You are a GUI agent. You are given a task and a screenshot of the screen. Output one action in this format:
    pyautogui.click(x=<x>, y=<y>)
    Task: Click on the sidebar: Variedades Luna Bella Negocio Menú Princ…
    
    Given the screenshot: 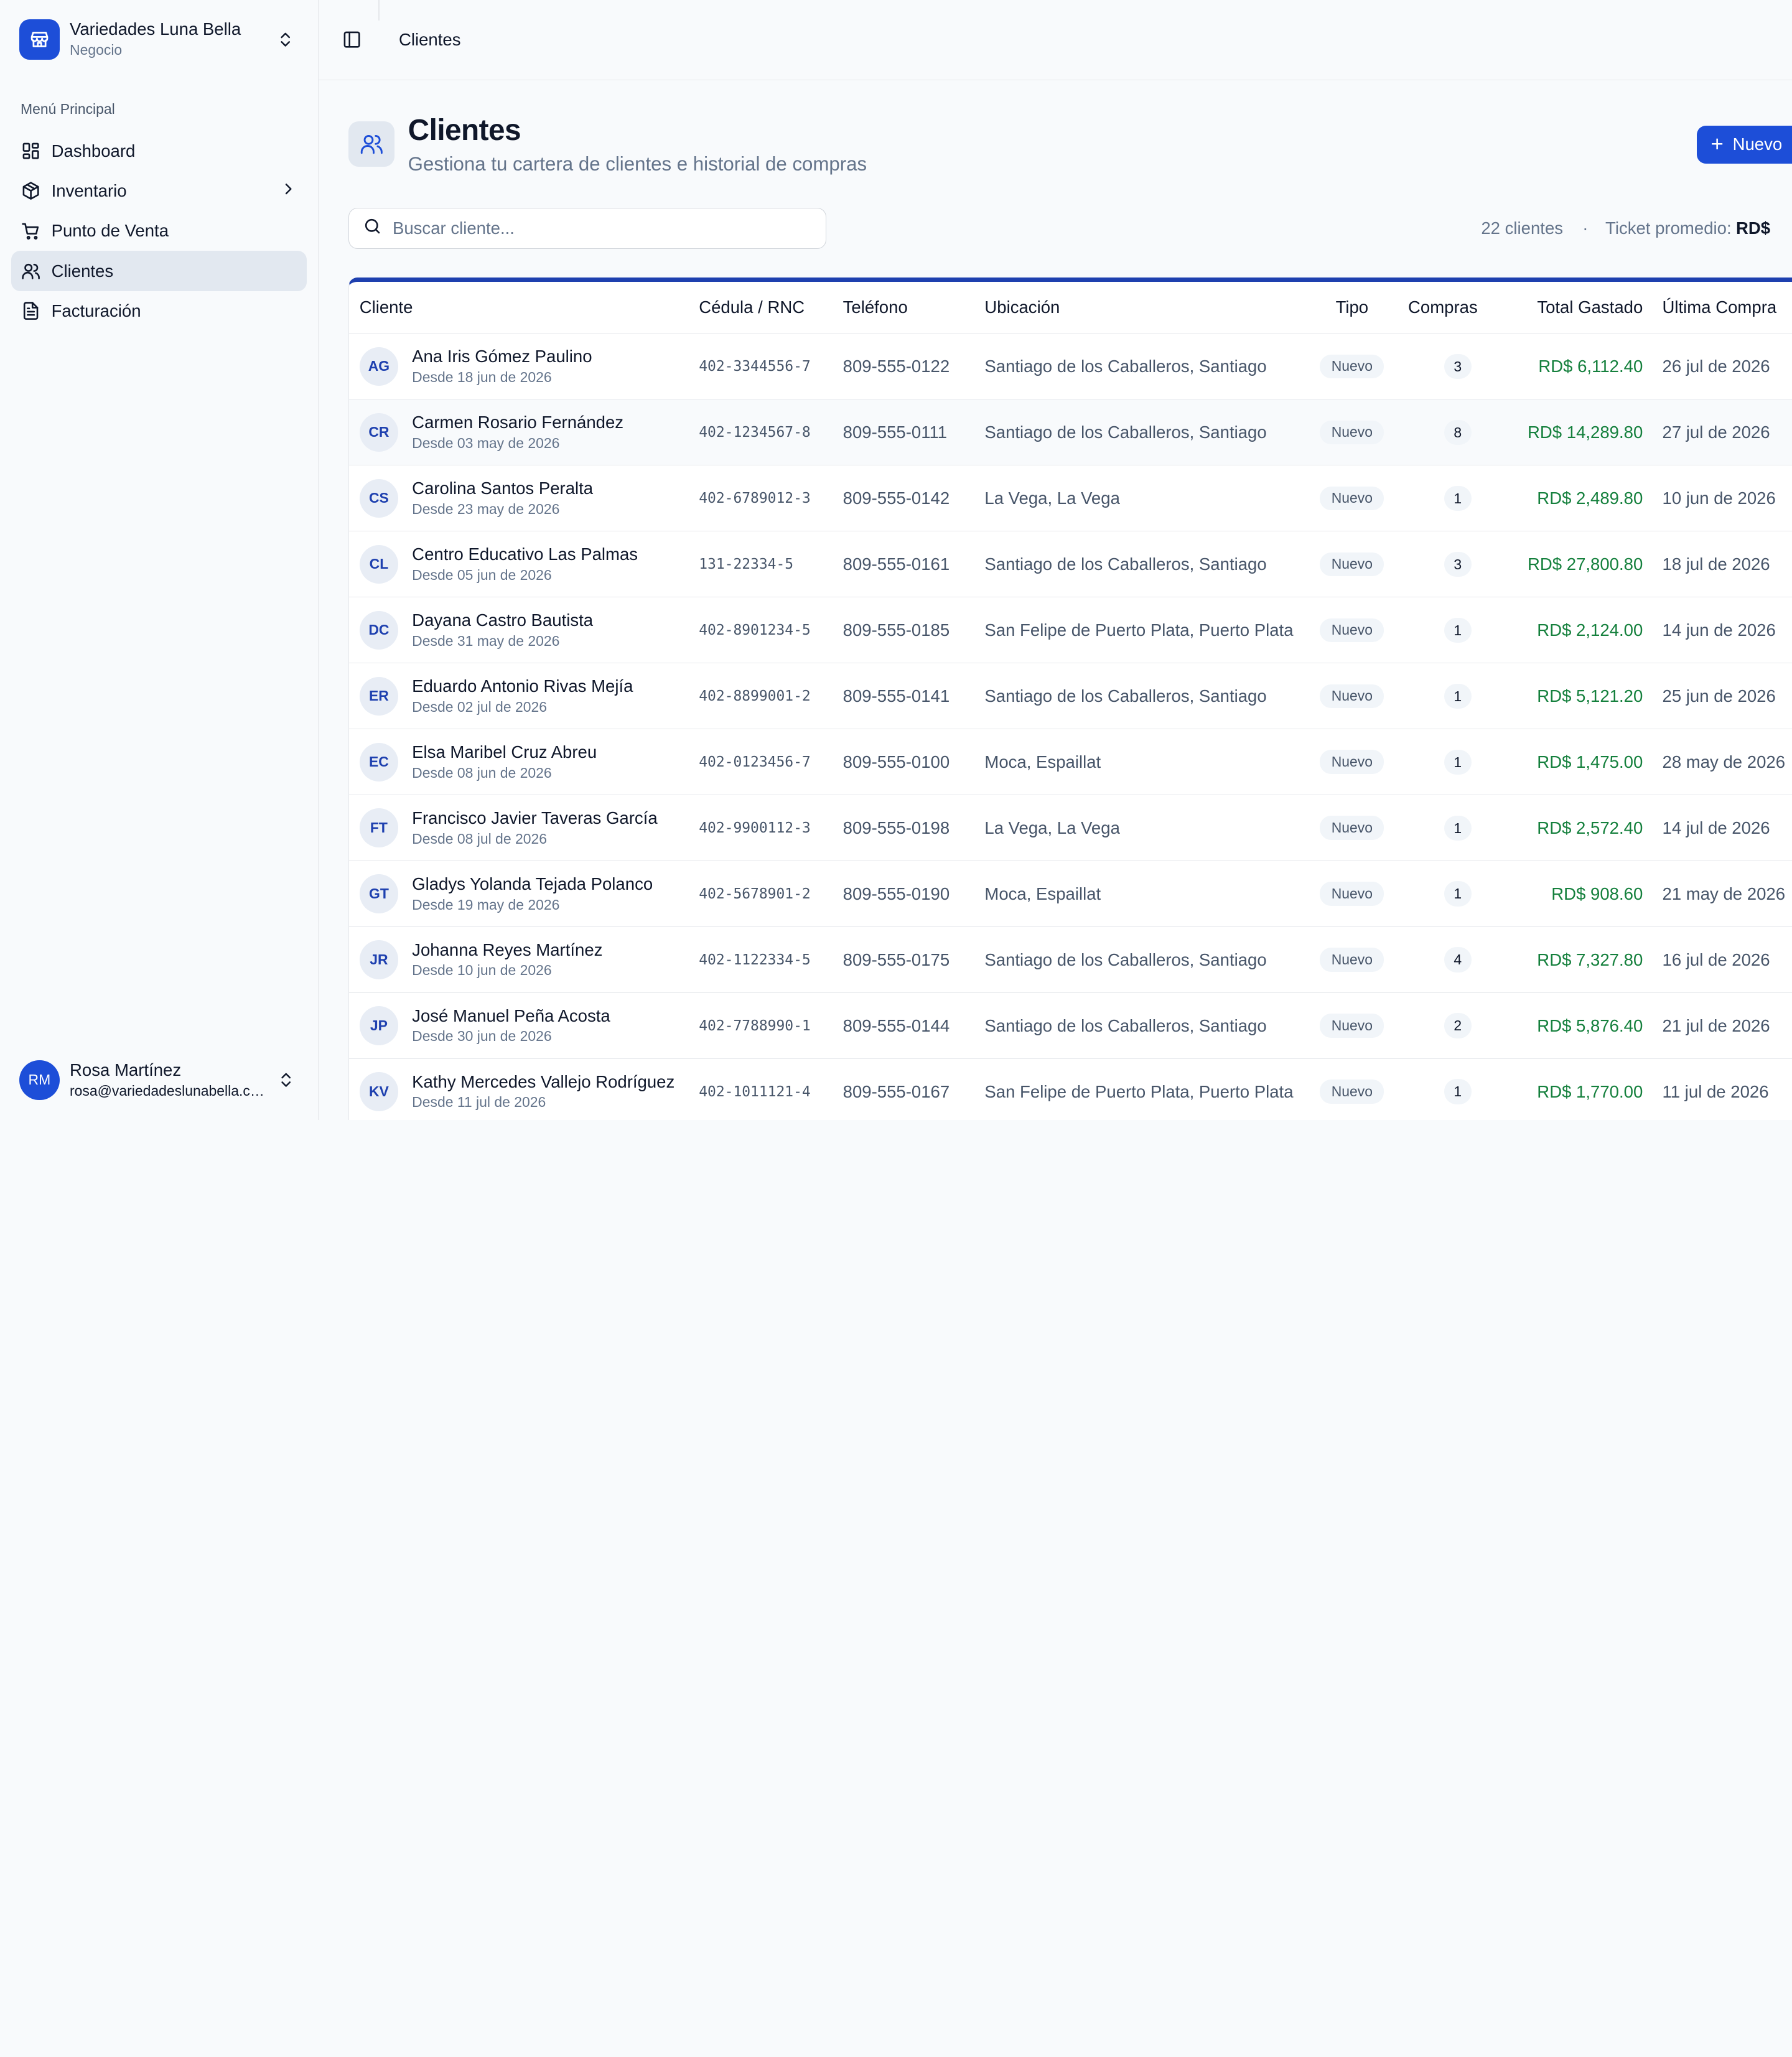 What is the action you would take?
    pyautogui.click(x=159, y=560)
    